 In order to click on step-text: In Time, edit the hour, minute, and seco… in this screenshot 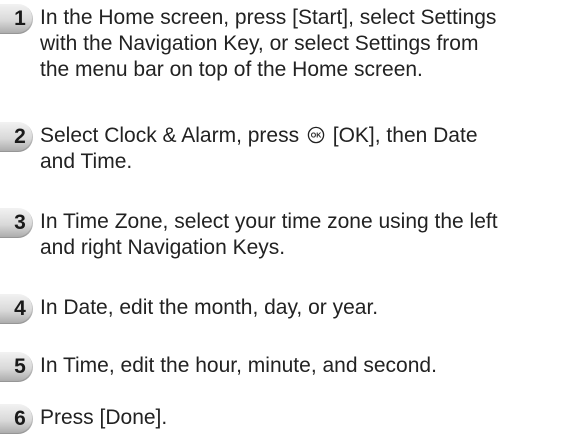, I will do `click(300, 366)`.